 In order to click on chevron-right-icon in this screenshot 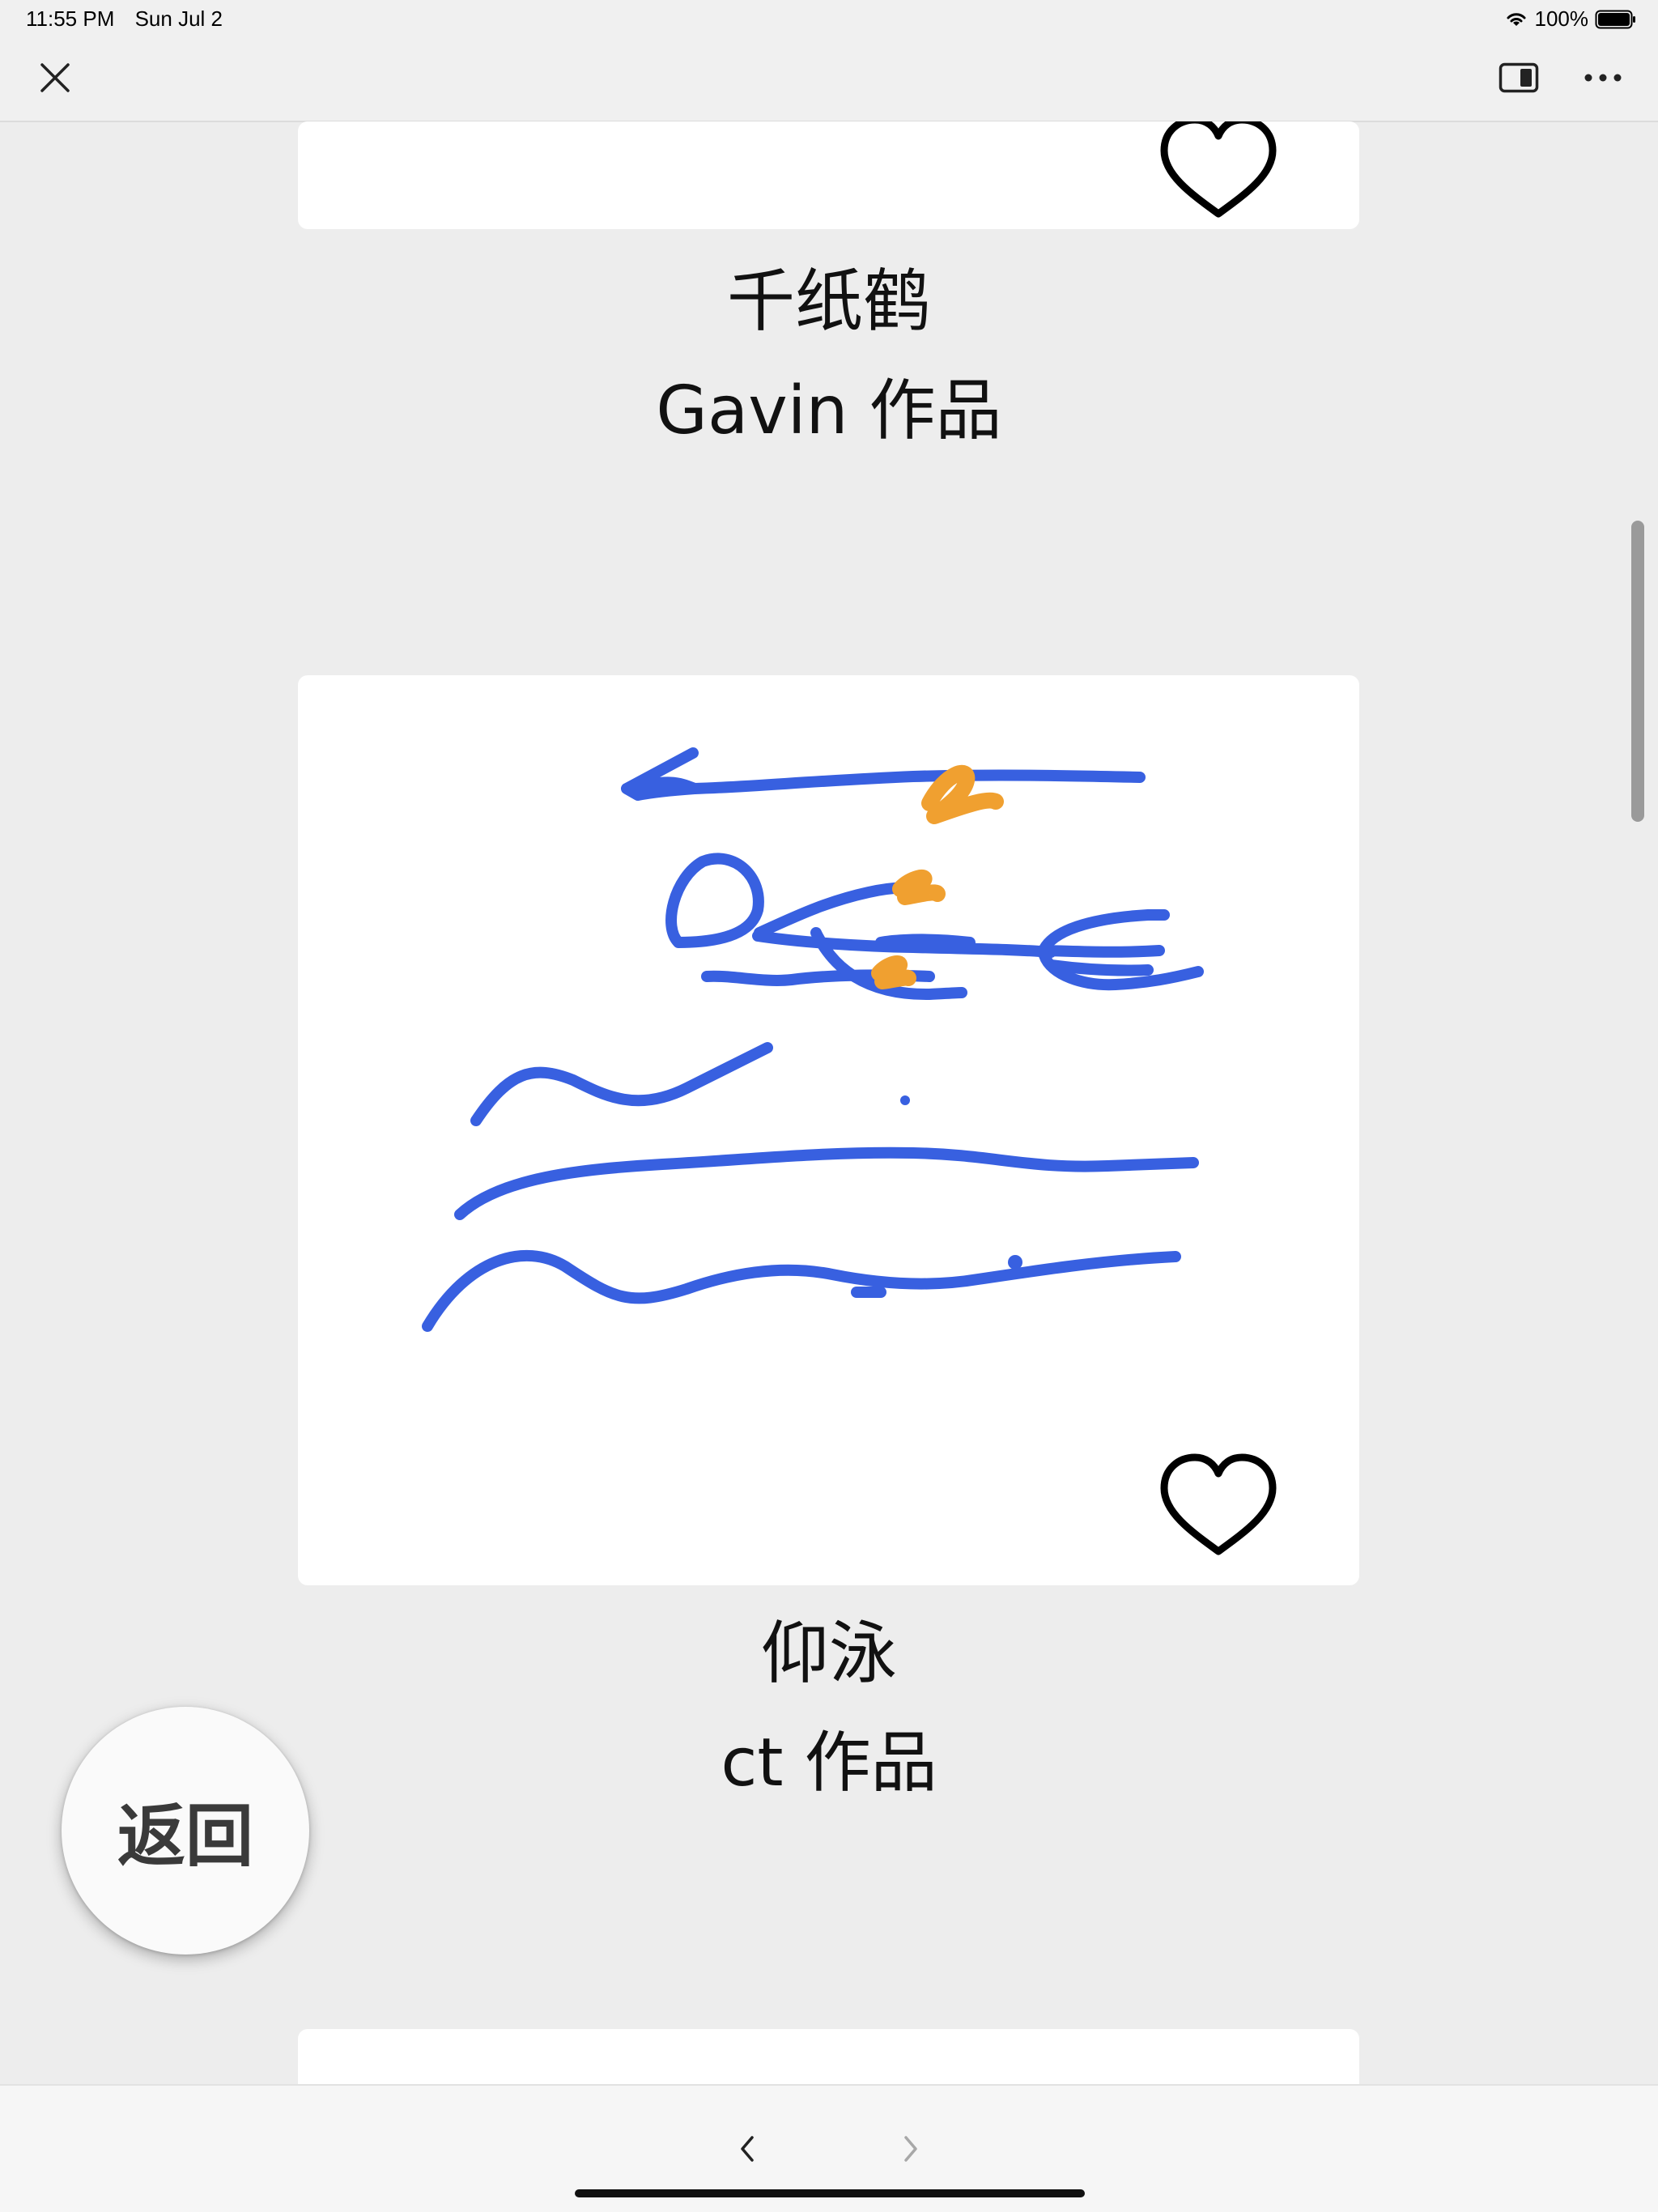, I will do `click(910, 2149)`.